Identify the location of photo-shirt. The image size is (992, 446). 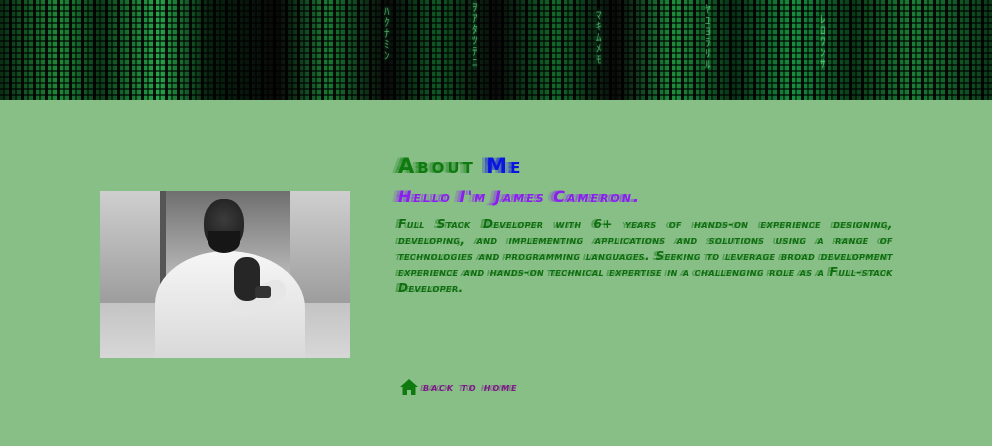
(230, 304).